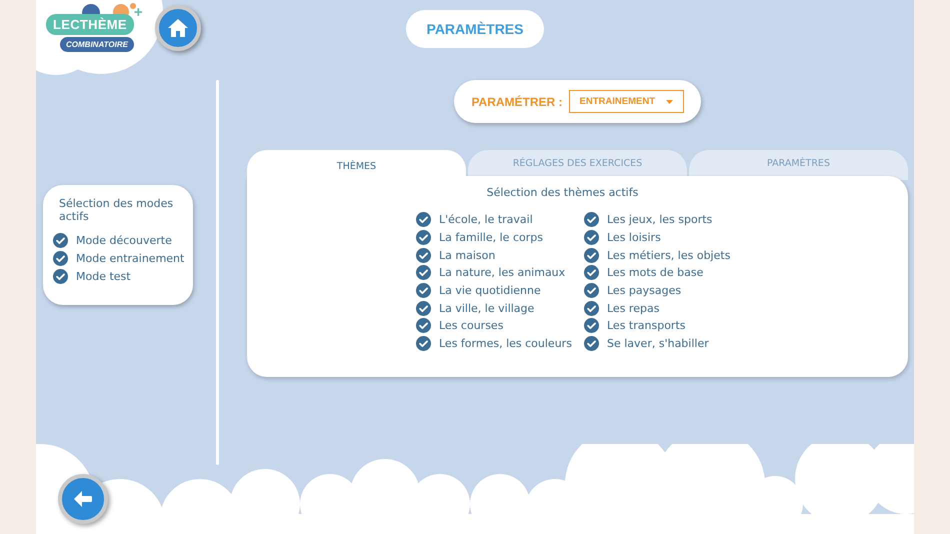  I want to click on caret-icon, so click(669, 102).